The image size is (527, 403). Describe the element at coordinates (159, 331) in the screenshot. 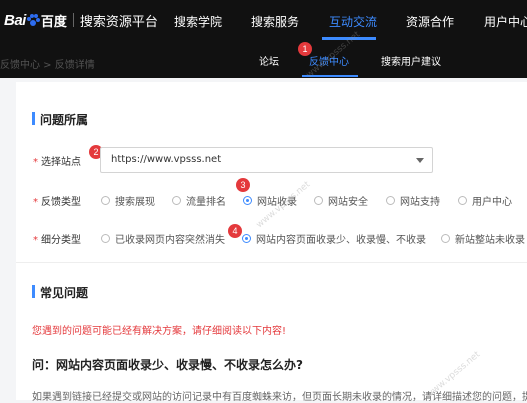

I see `solution-notice: 您遇到的问题可能已经有解决方案，请仔细阅读以下内容!` at that location.